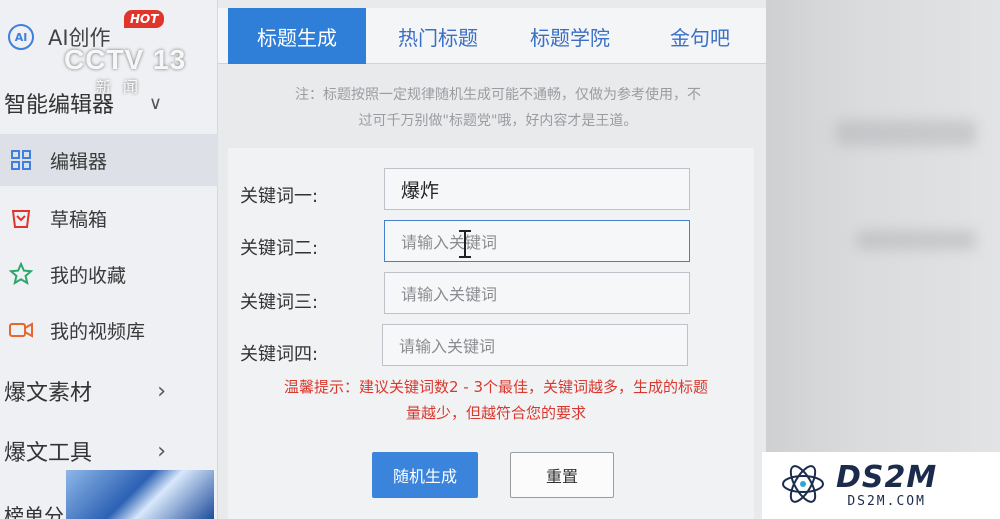  I want to click on warm-tip-line: 量越少，但越符合您的要求, so click(495, 413).